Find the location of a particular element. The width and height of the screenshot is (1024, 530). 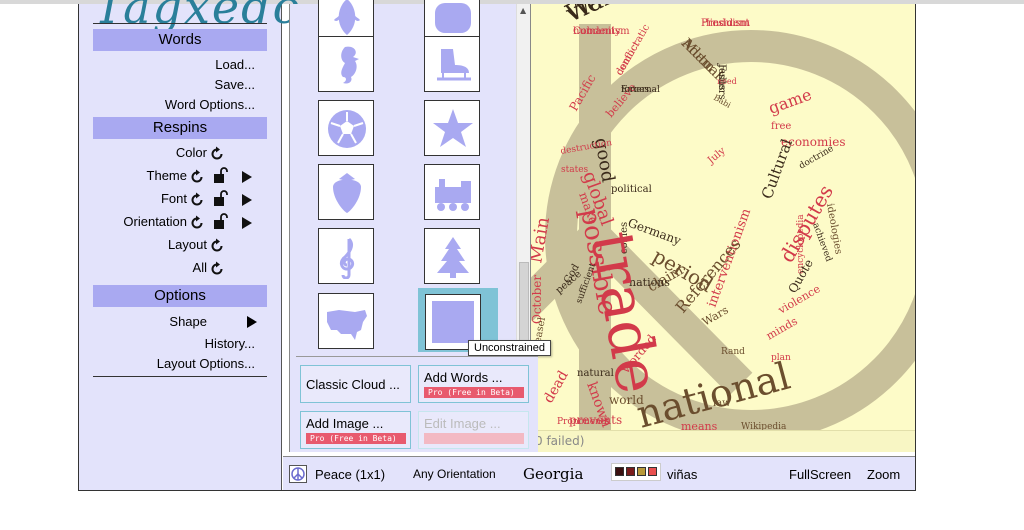

shape-train-button is located at coordinates (452, 192).